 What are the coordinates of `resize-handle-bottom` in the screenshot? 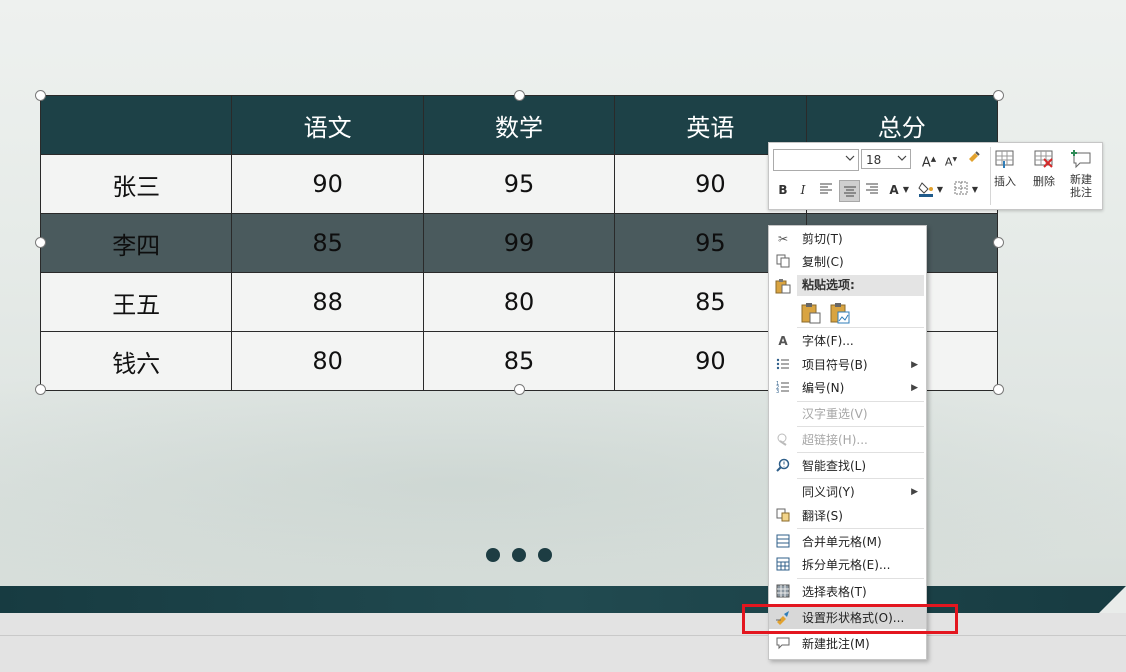 It's located at (519, 389).